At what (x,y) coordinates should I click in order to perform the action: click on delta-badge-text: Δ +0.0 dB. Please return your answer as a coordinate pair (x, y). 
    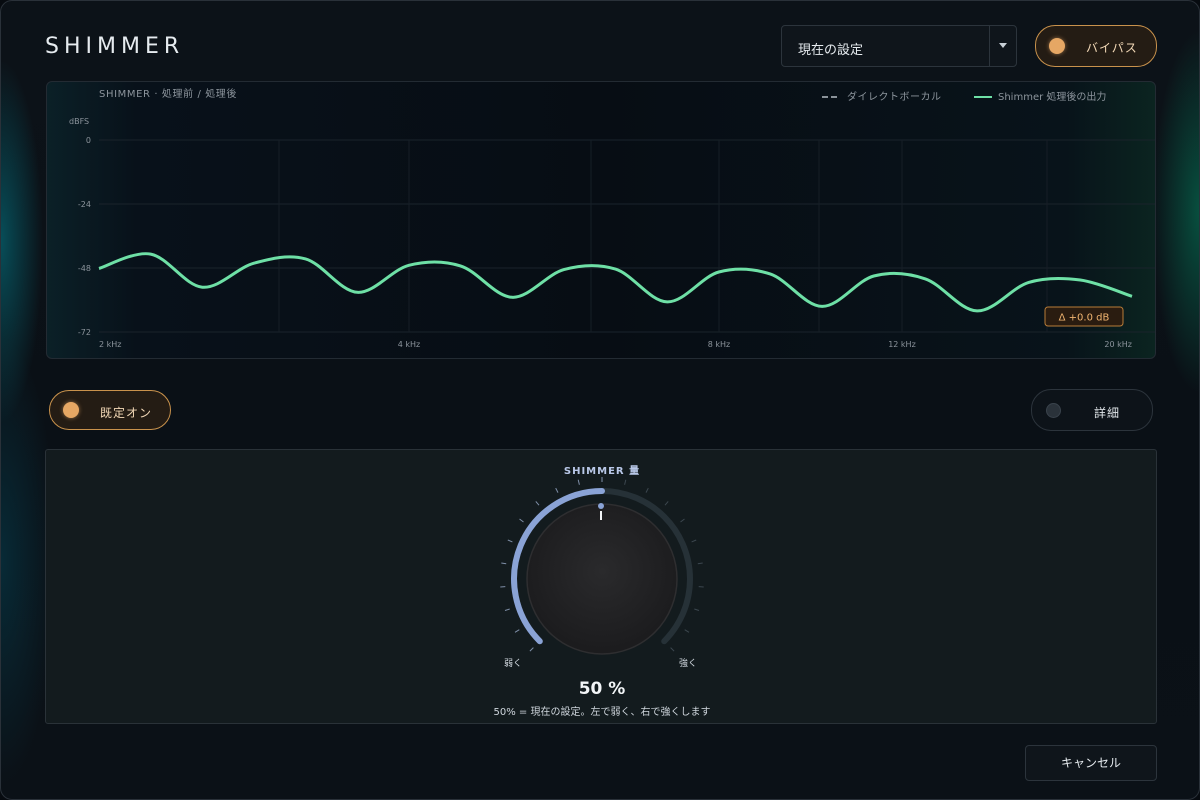
    Looking at the image, I should click on (1084, 318).